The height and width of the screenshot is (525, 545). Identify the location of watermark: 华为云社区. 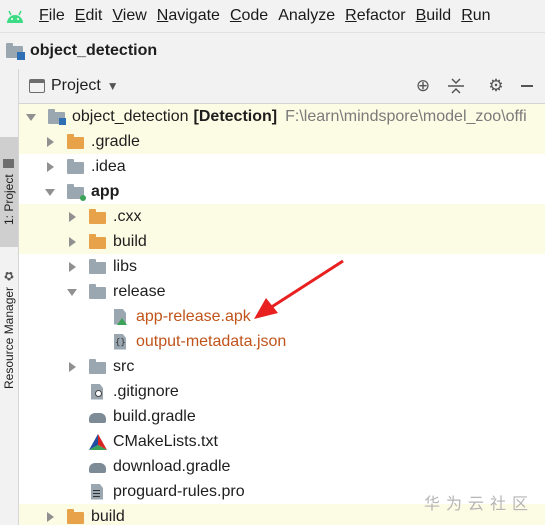
(479, 504).